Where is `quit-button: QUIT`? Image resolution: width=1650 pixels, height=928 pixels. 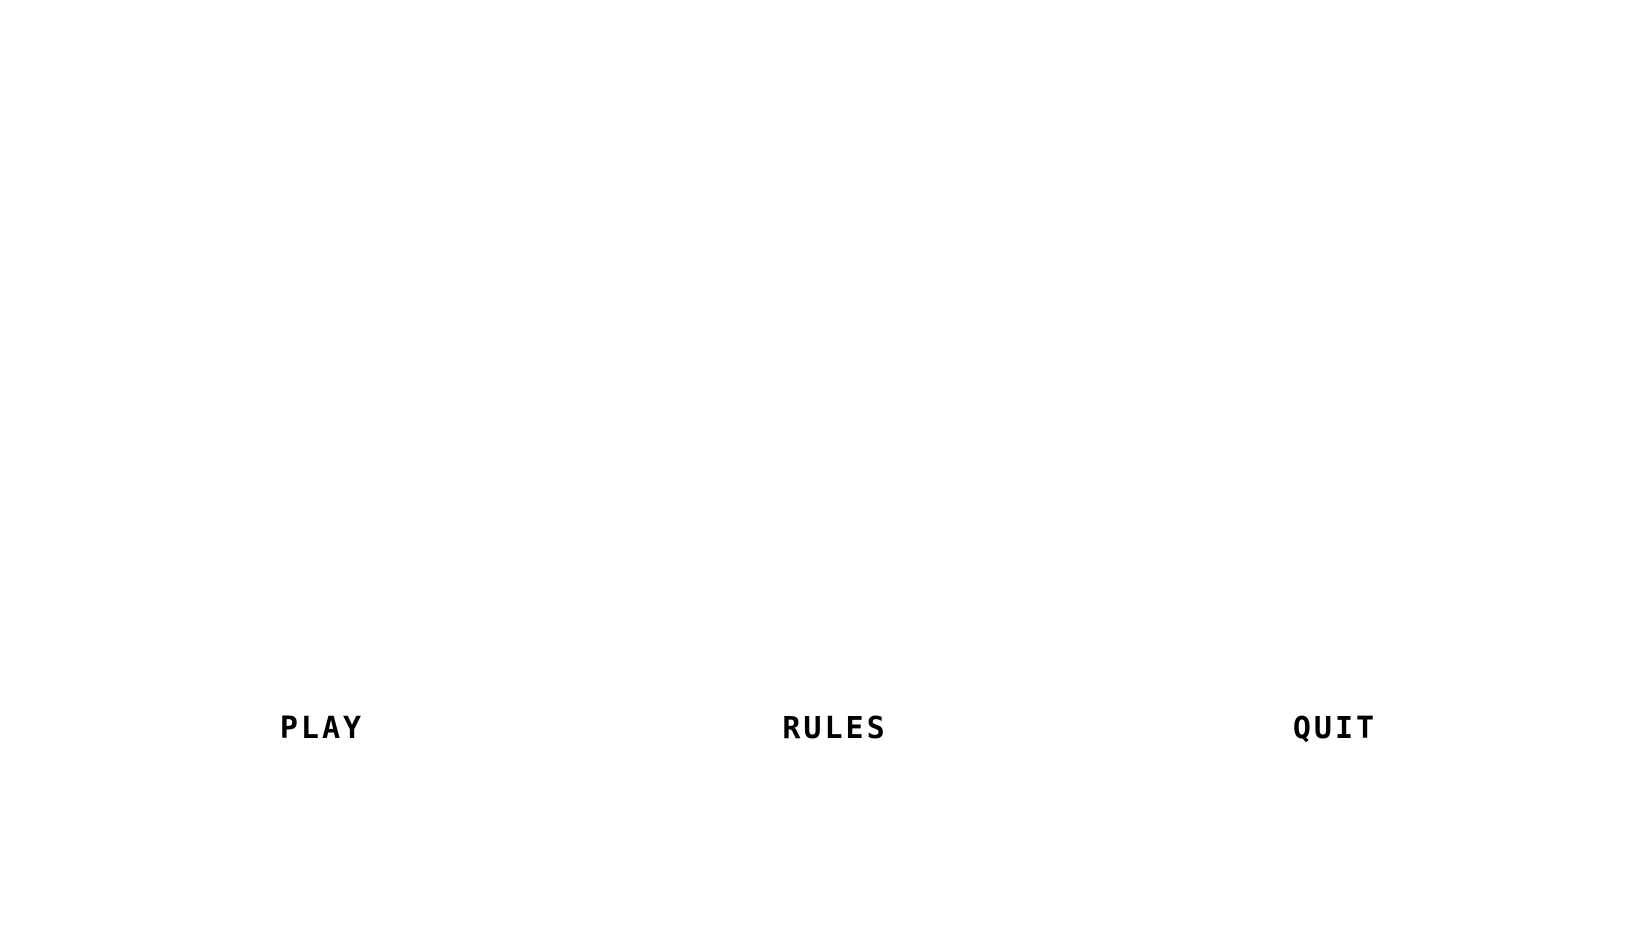
quit-button: QUIT is located at coordinates (1335, 729).